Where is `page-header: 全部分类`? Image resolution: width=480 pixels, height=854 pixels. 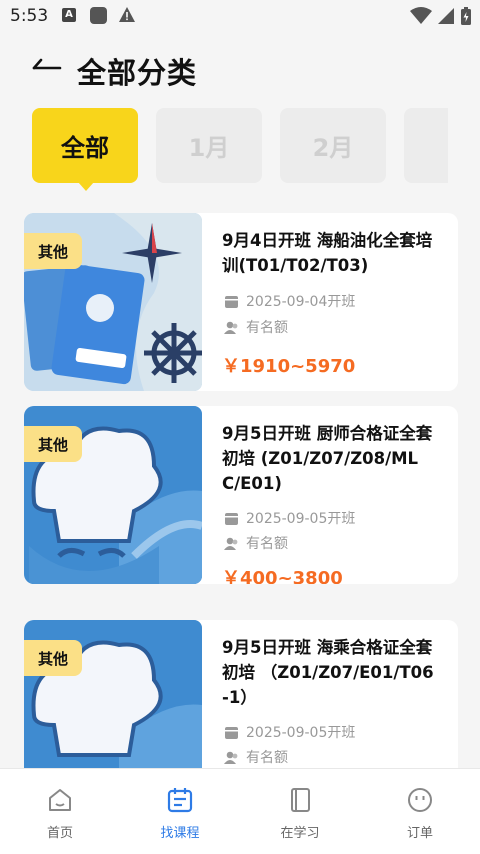
page-header: 全部分类 is located at coordinates (240, 69).